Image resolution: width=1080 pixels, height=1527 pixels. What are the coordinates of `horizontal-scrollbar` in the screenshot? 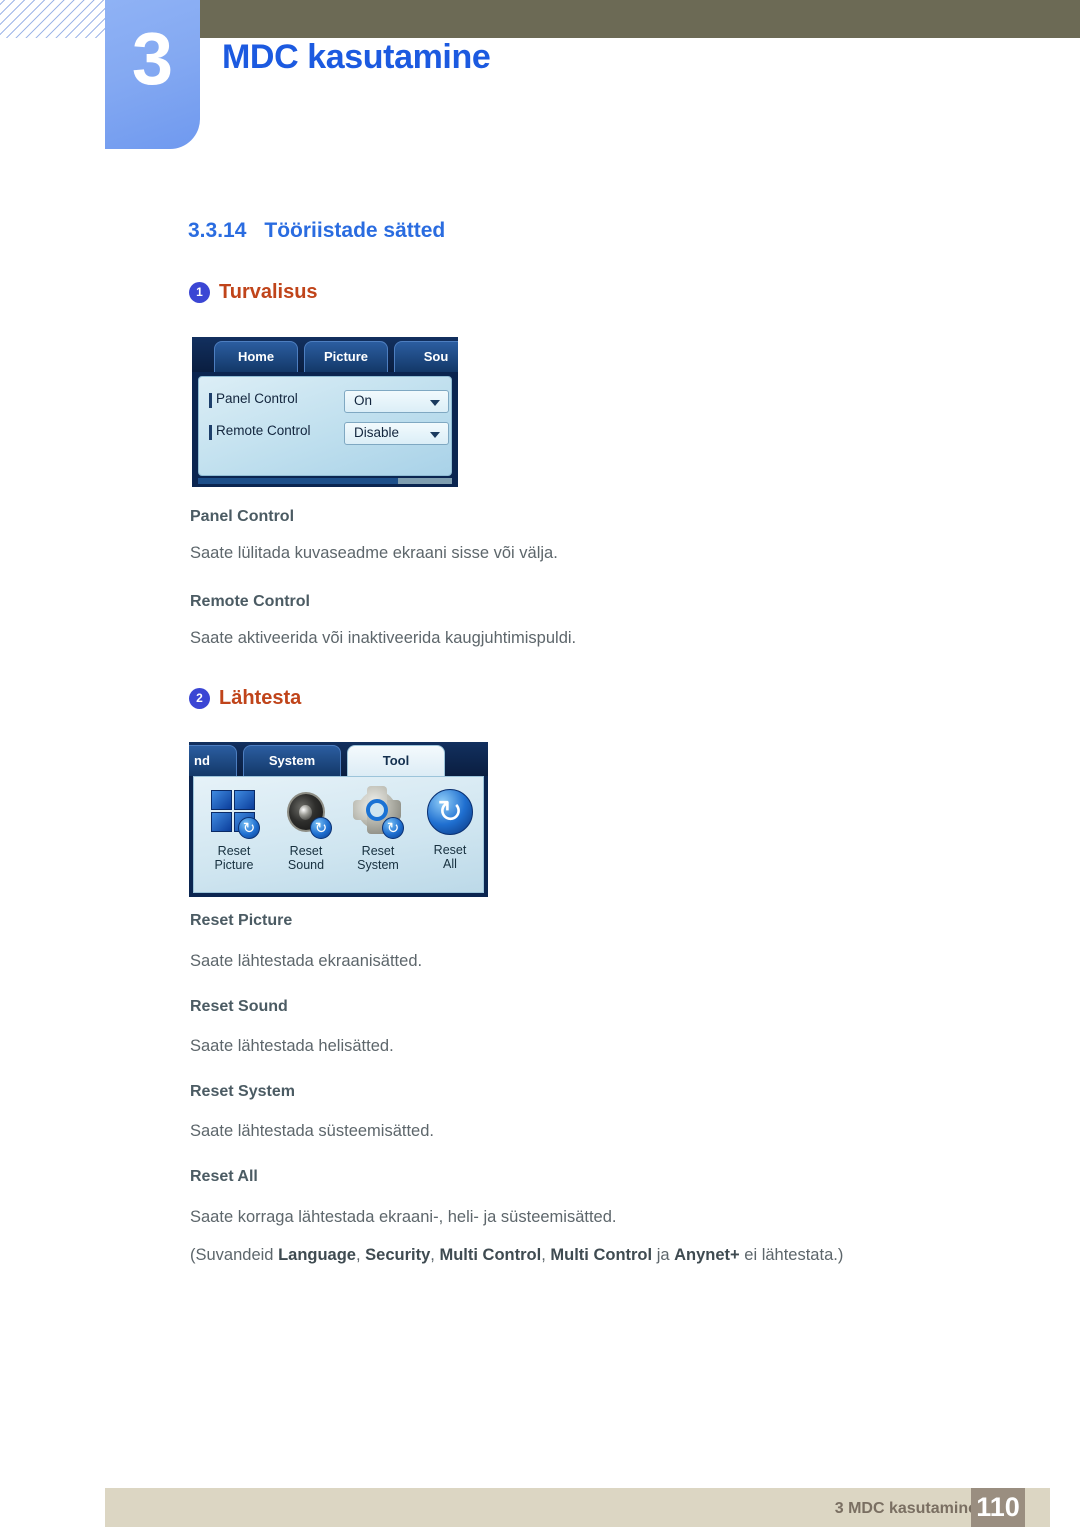 It's located at (325, 481).